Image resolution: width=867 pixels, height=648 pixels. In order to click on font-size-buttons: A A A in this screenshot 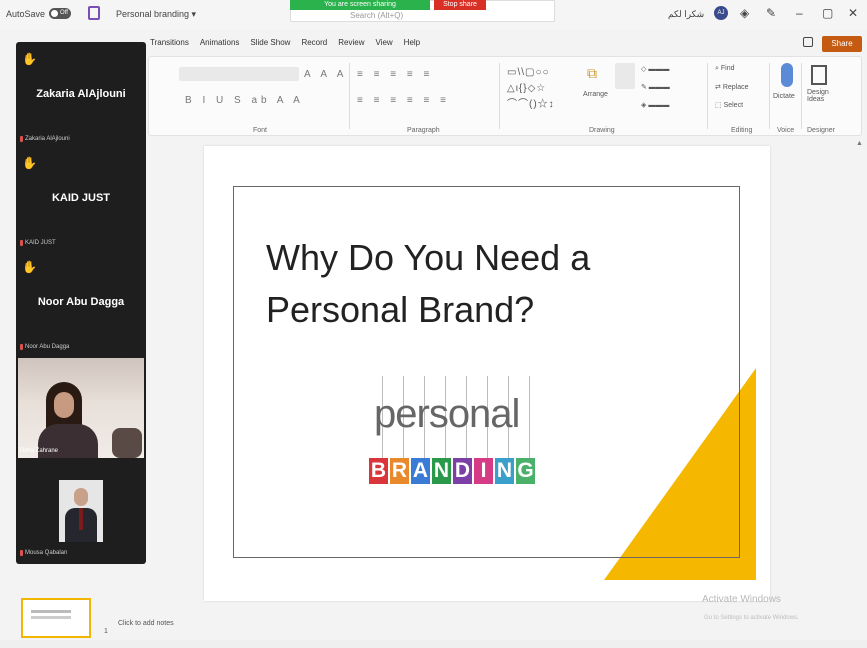, I will do `click(325, 74)`.